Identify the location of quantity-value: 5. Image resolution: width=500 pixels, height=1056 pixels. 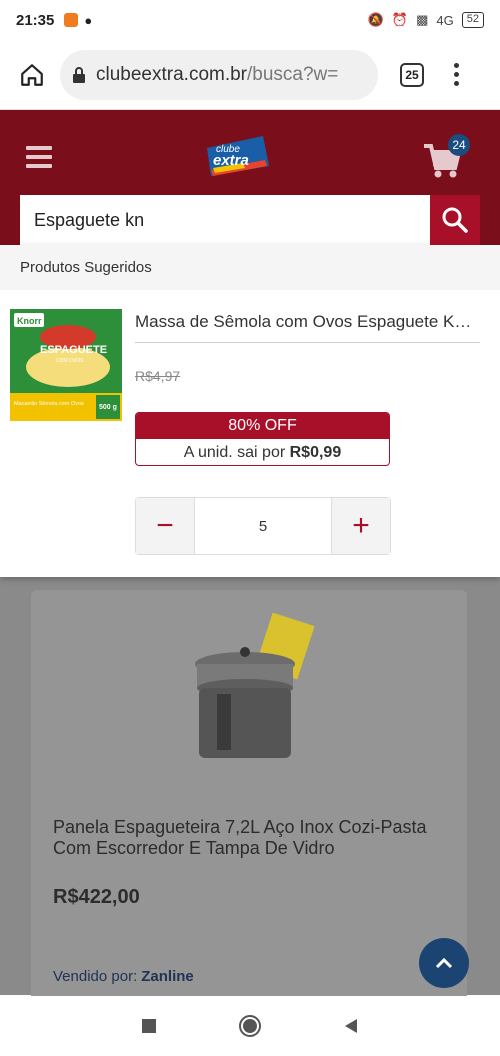
(263, 526).